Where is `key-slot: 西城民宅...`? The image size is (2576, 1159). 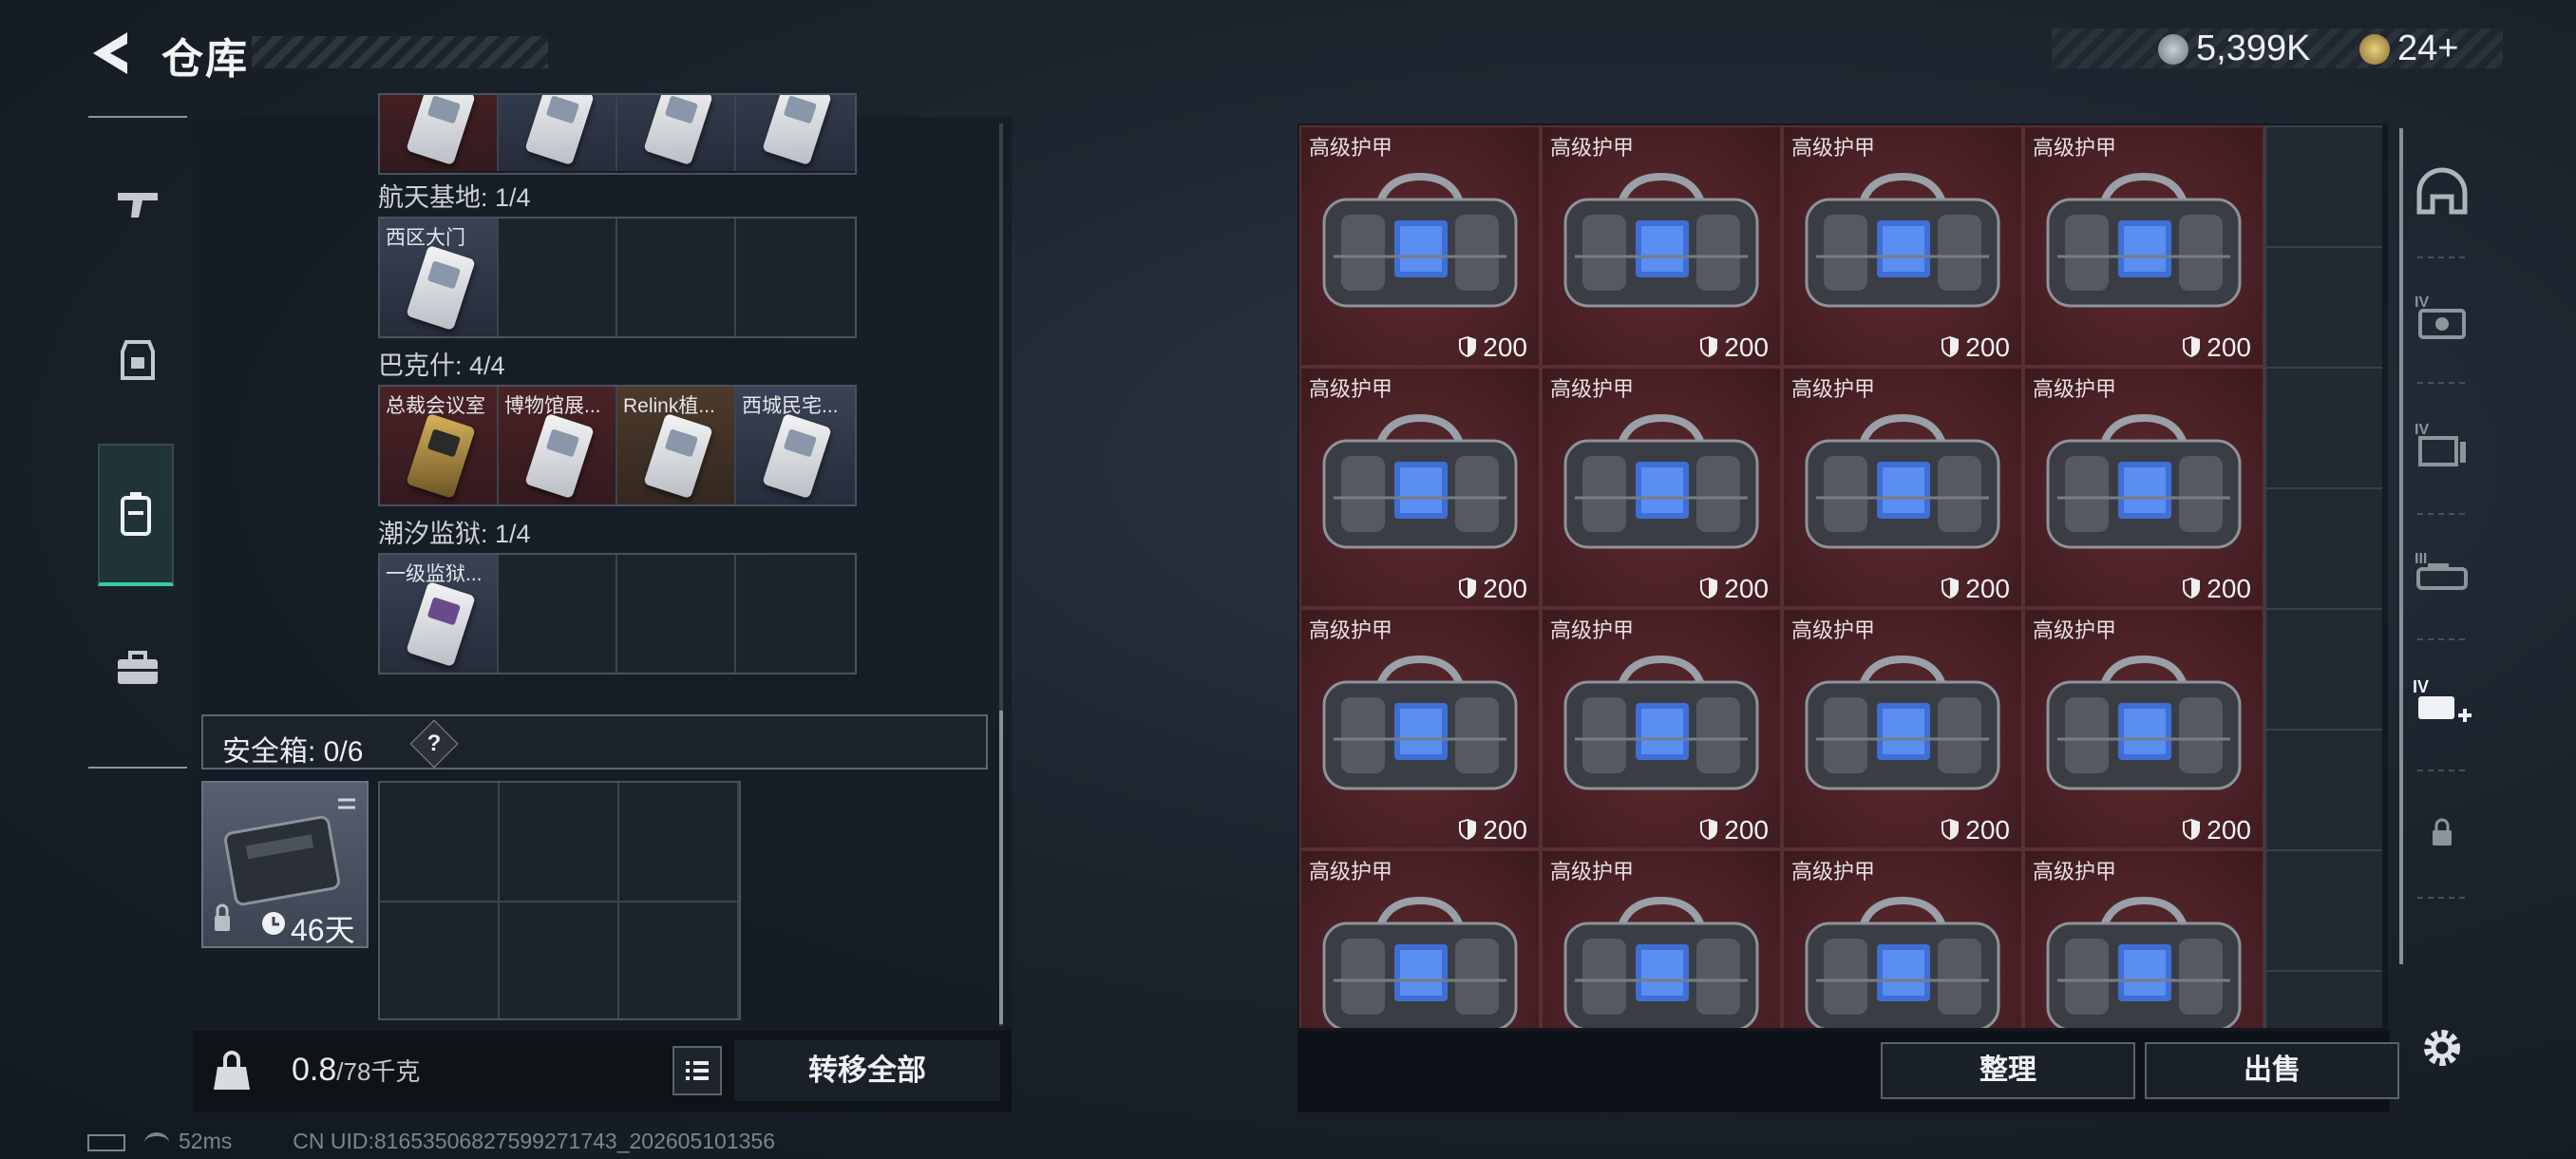 key-slot: 西城民宅... is located at coordinates (795, 445).